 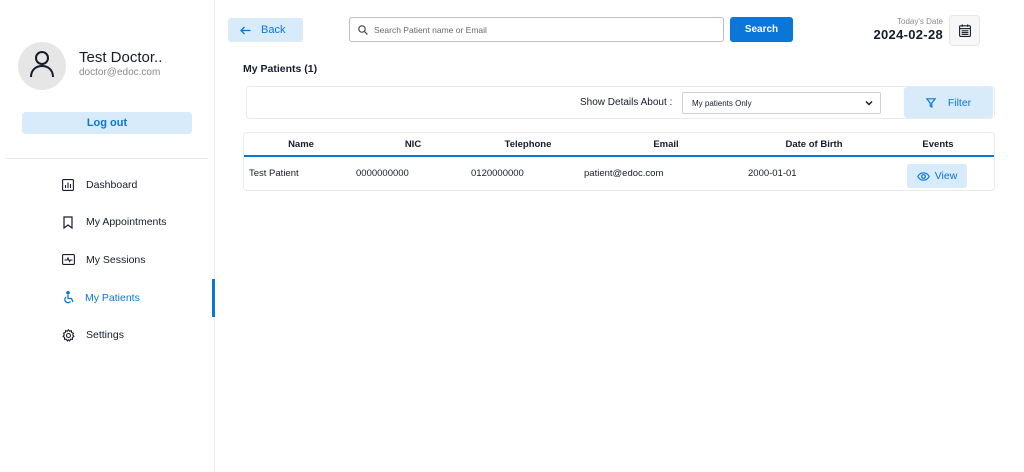 I want to click on view-button: View, so click(x=937, y=176).